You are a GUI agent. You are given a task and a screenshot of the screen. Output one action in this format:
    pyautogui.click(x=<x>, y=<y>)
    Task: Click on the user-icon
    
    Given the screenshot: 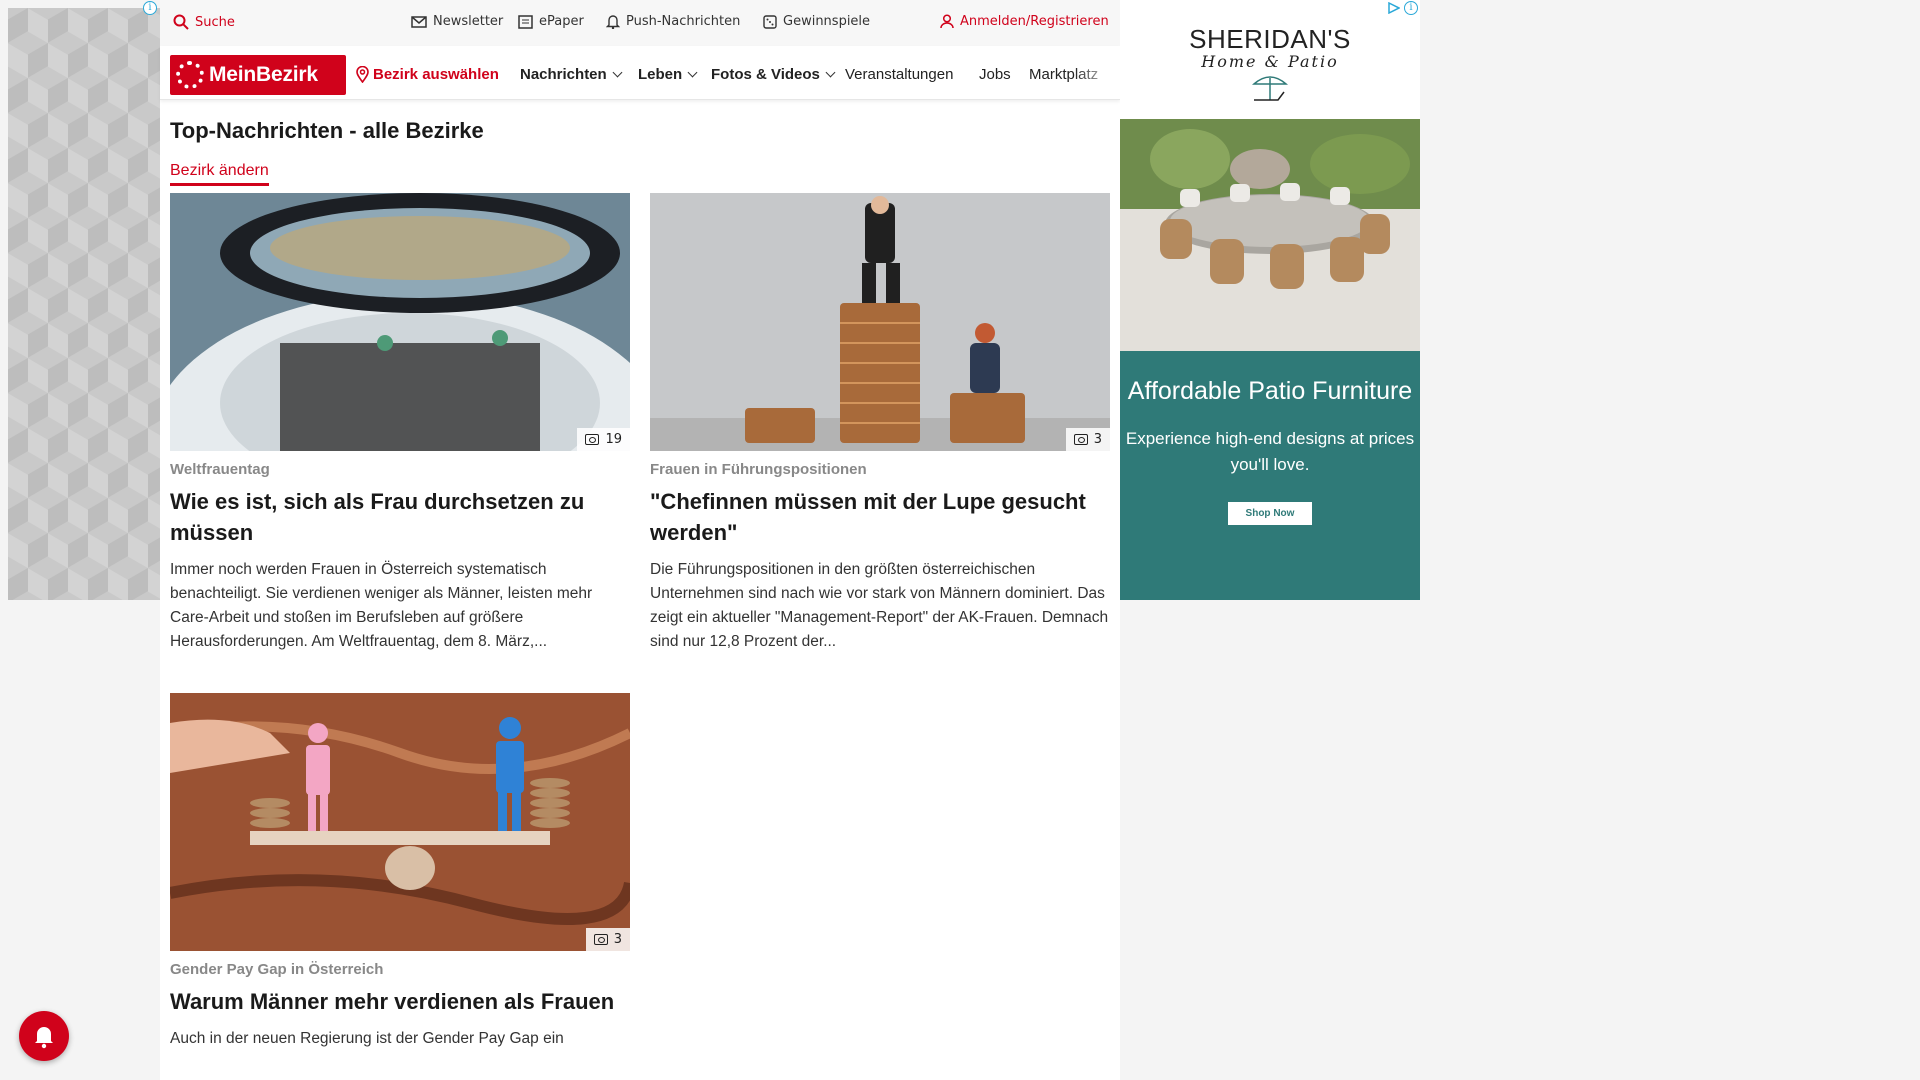 What is the action you would take?
    pyautogui.click(x=947, y=21)
    